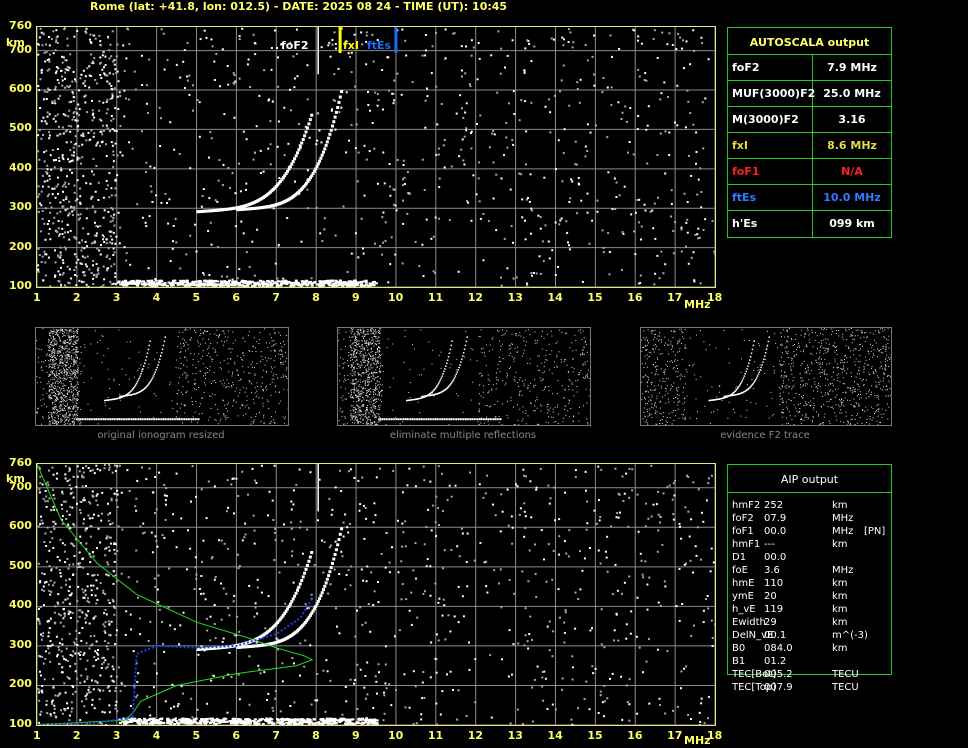 The height and width of the screenshot is (748, 968). Describe the element at coordinates (323, 152) in the screenshot. I see `f2-trace-dot` at that location.